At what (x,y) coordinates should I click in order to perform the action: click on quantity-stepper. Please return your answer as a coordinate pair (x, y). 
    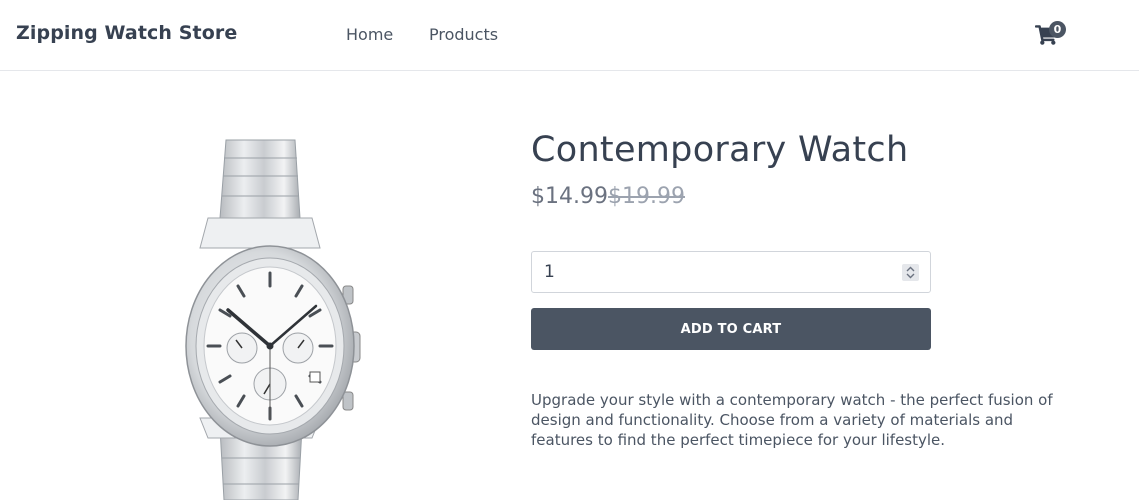
    Looking at the image, I should click on (731, 272).